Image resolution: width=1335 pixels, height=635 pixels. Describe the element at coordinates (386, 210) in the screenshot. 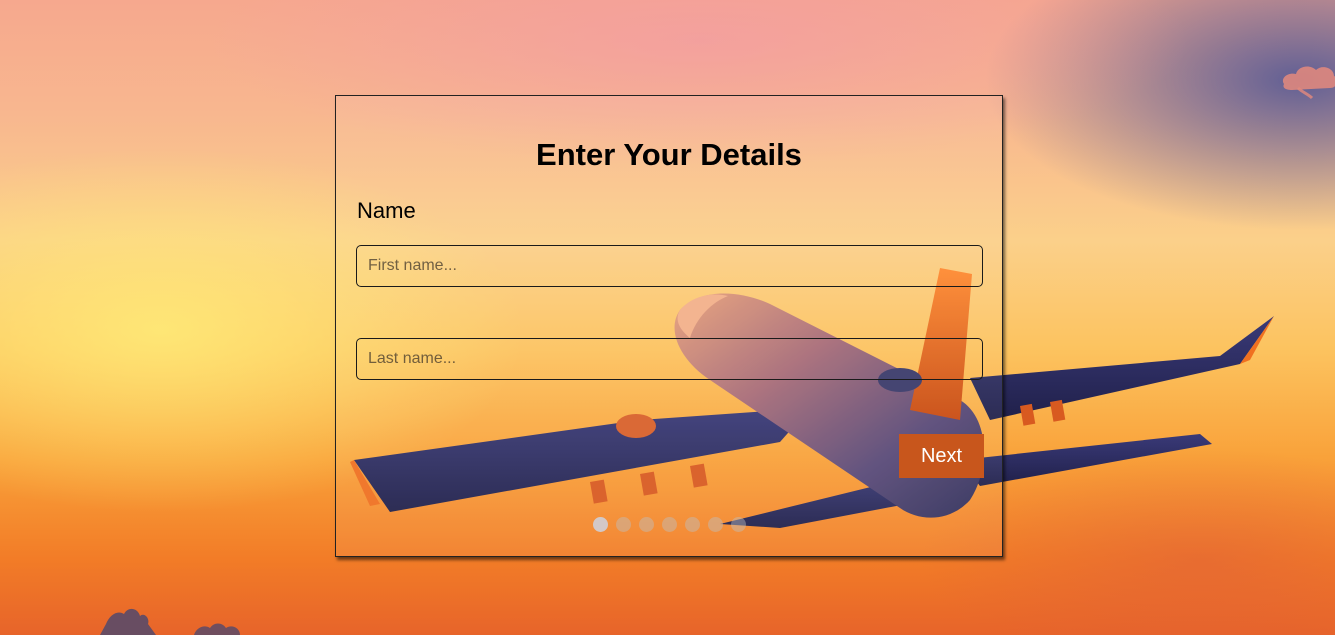

I see `name-section-label: Name` at that location.